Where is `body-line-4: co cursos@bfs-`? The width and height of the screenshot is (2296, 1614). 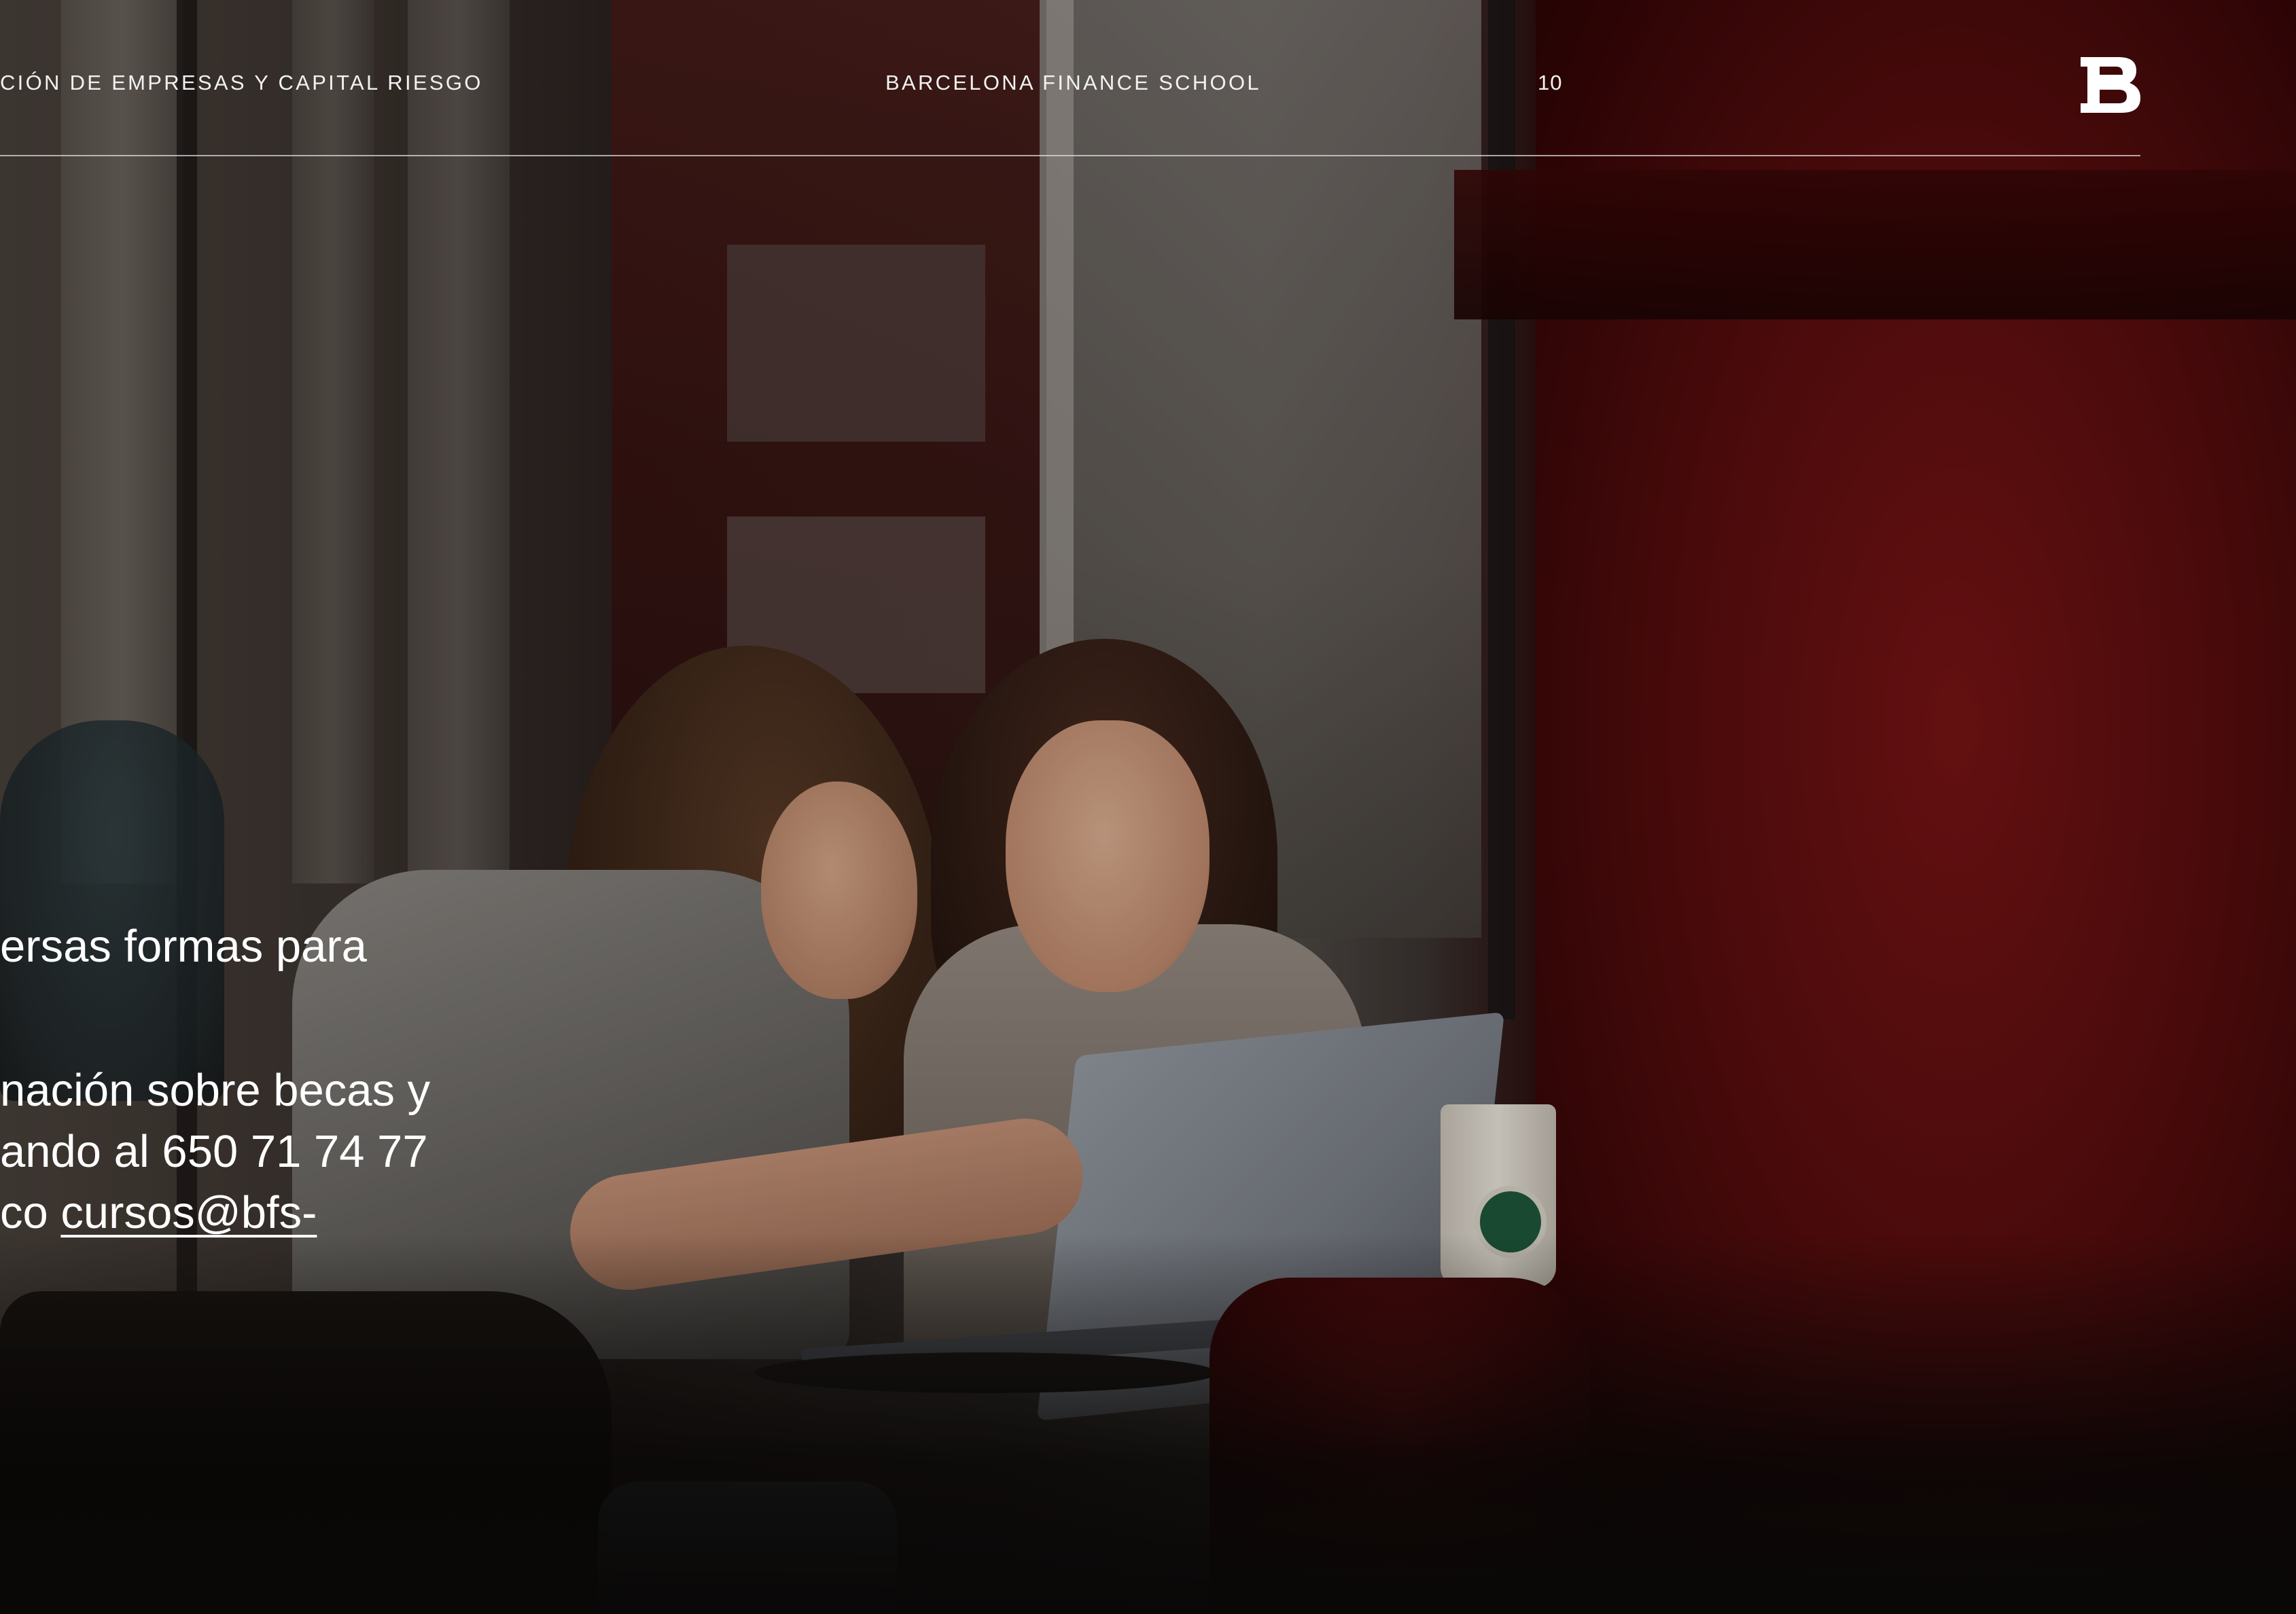 body-line-4: co cursos@bfs- is located at coordinates (158, 1213).